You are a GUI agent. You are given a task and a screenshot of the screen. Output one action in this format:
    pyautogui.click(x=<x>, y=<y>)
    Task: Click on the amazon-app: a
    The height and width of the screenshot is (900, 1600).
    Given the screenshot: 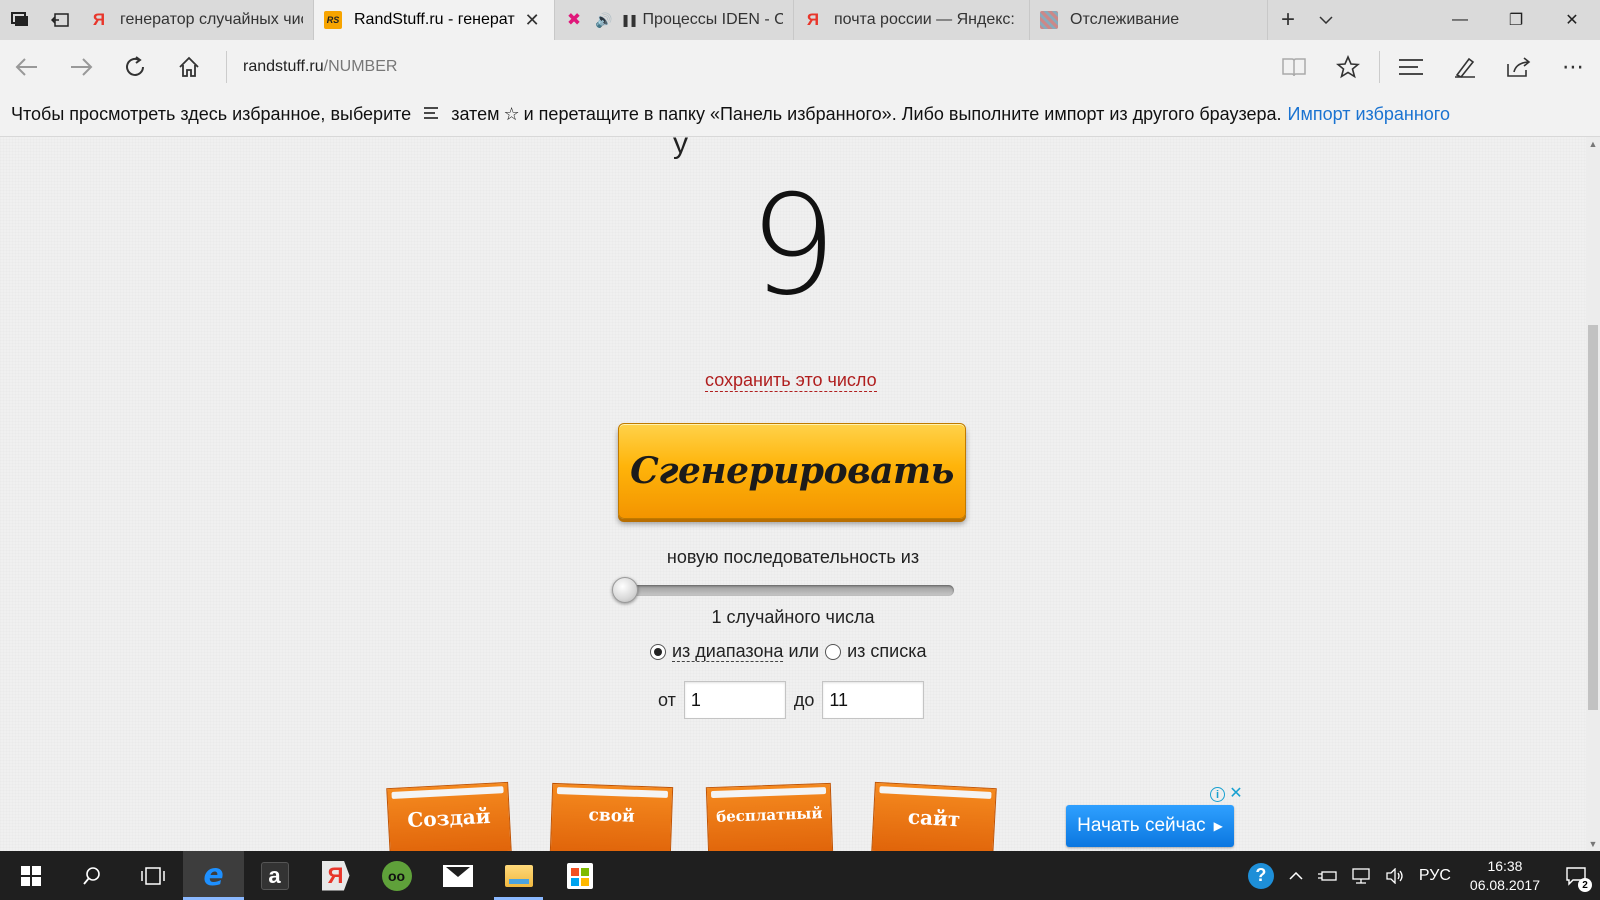 What is the action you would take?
    pyautogui.click(x=274, y=875)
    